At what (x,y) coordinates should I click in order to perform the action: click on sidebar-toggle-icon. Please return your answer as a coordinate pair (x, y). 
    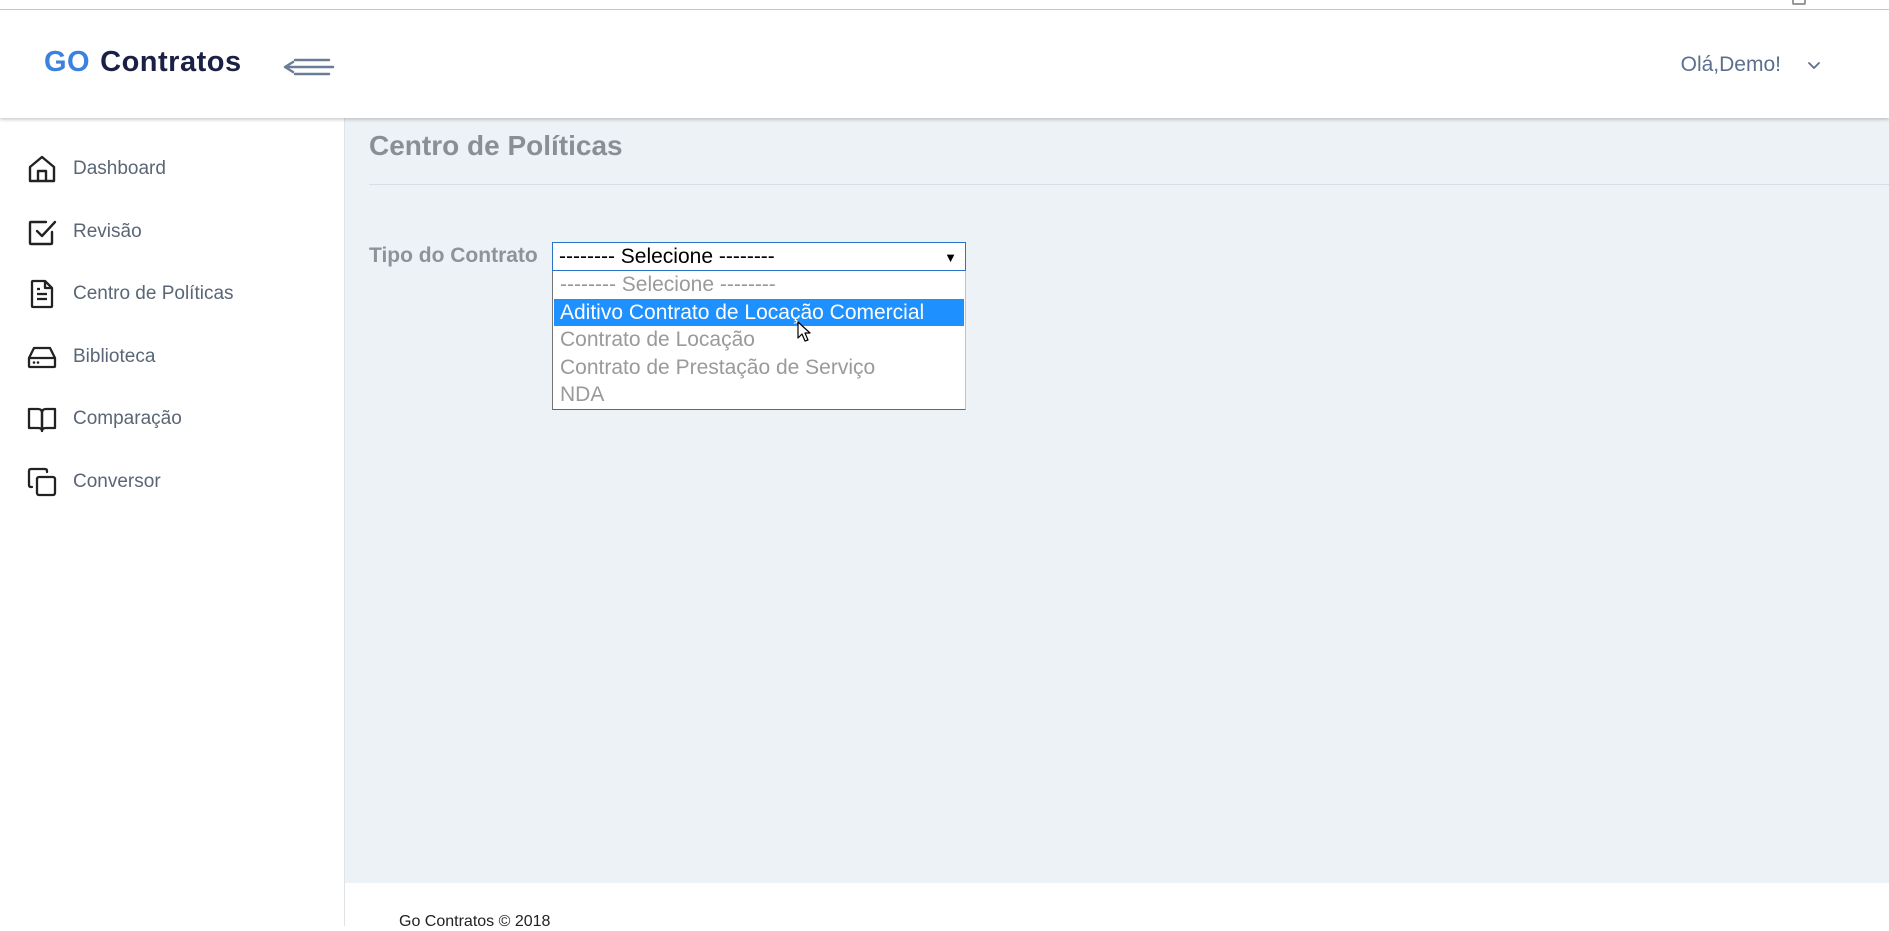
    Looking at the image, I should click on (309, 68).